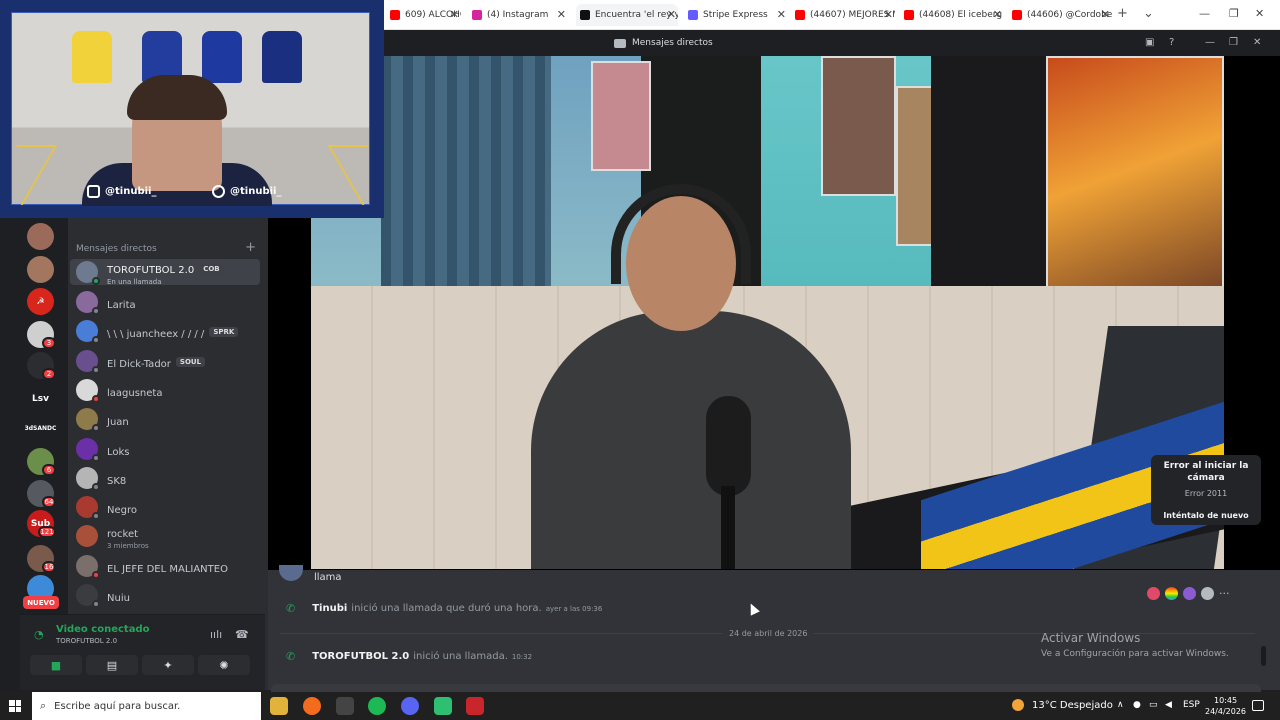  What do you see at coordinates (1137, 705) in the screenshot?
I see `microphone-icon: ●` at bounding box center [1137, 705].